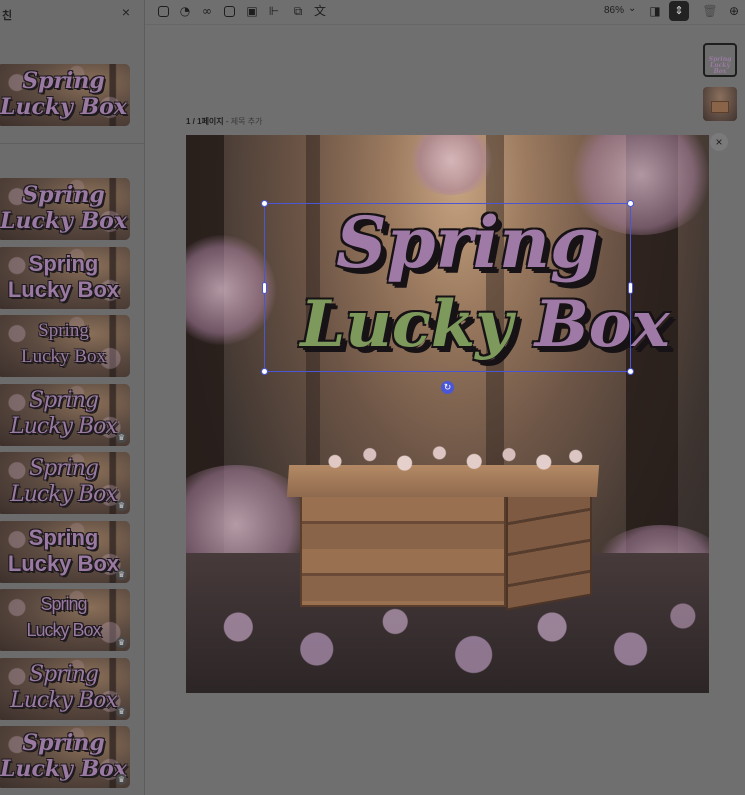 The image size is (745, 795). Describe the element at coordinates (720, 65) in the screenshot. I see `page-thumbnail-label: Spring Lucky Box` at that location.